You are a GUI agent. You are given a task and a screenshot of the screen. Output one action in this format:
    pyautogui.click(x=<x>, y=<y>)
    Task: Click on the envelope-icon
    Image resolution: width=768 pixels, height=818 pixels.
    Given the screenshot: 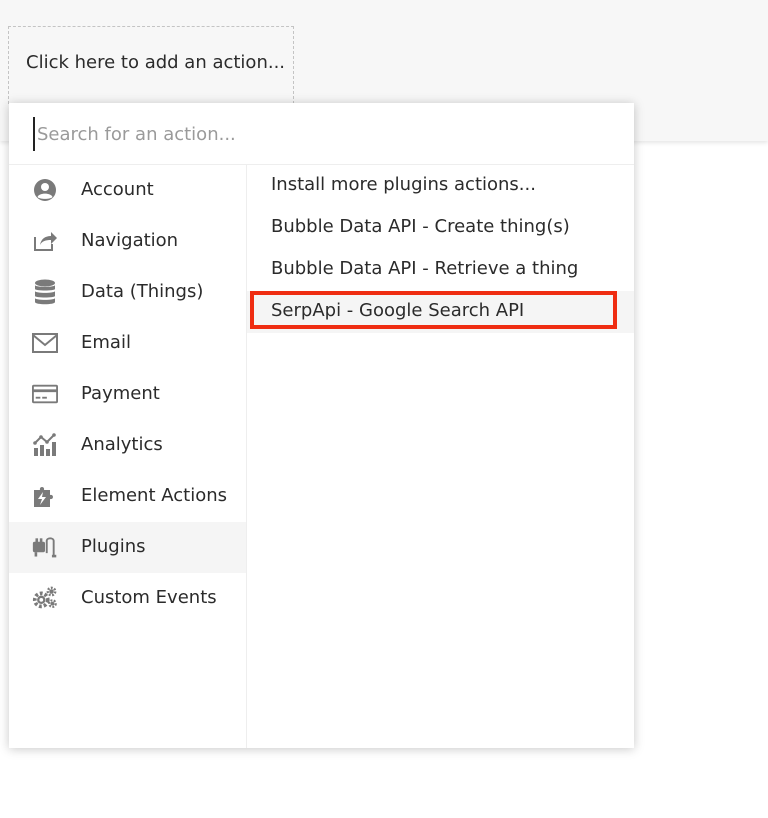 What is the action you would take?
    pyautogui.click(x=45, y=343)
    